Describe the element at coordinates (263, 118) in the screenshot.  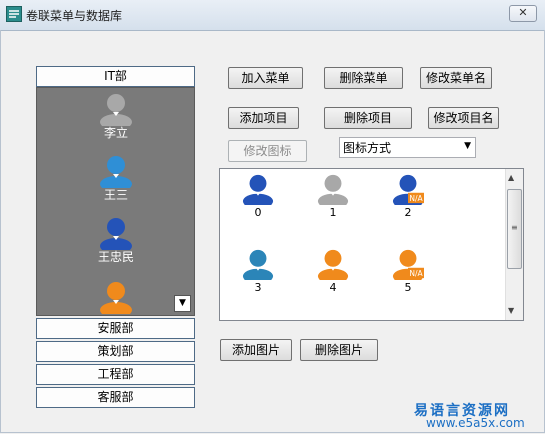
I see `add-item-button: 添加项目` at that location.